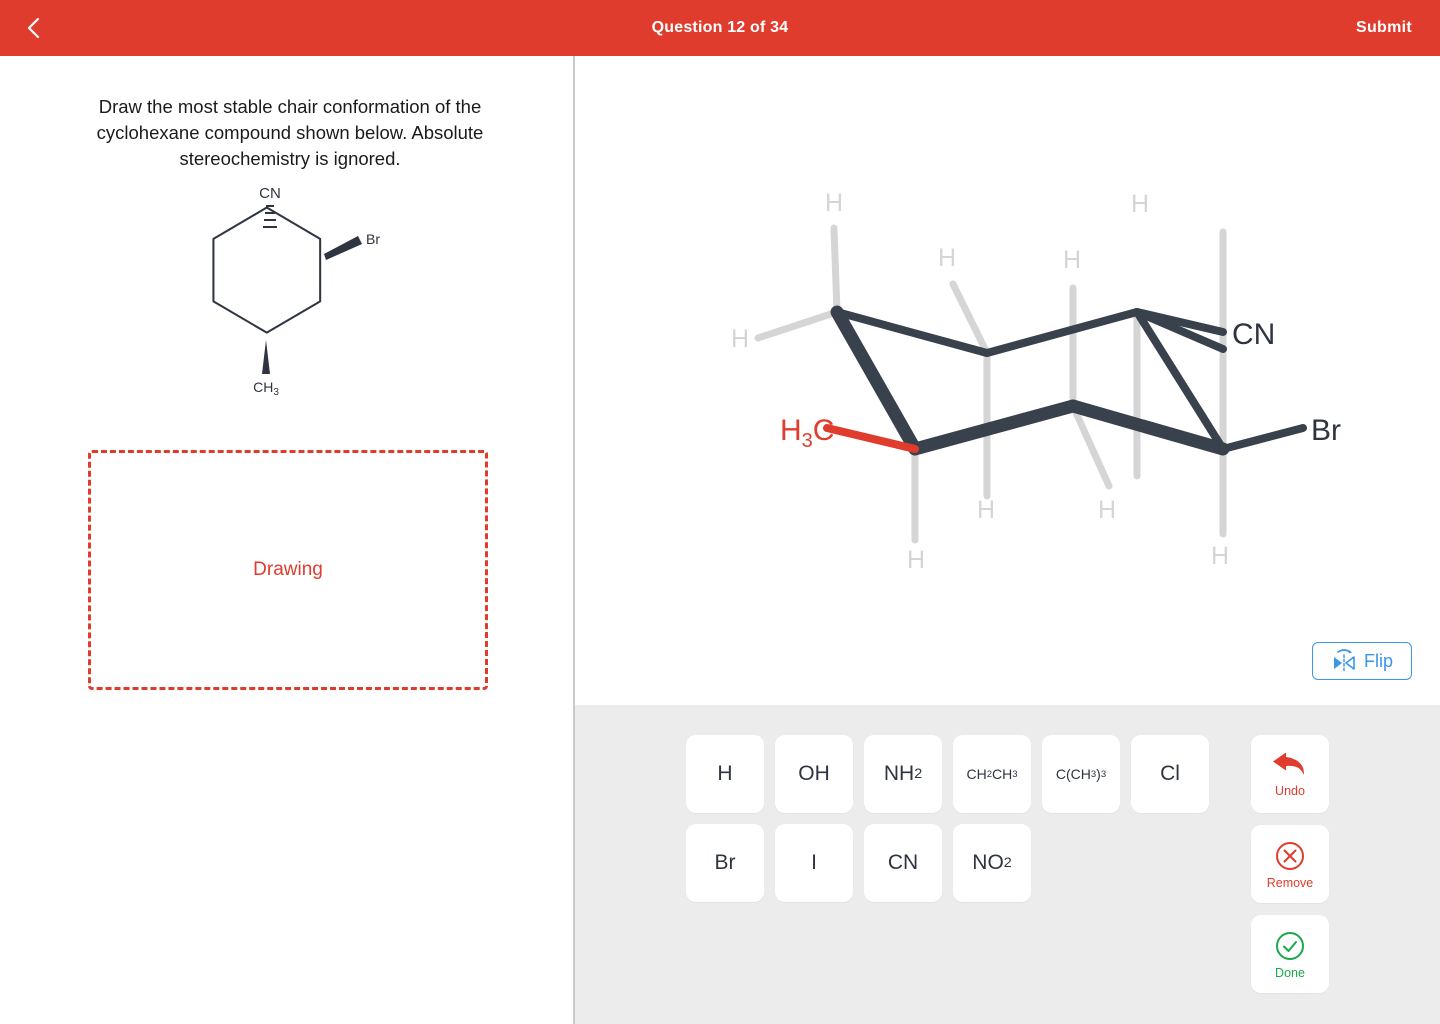 The height and width of the screenshot is (1024, 1440). Describe the element at coordinates (373, 239) in the screenshot. I see `label-br-2d: Br` at that location.